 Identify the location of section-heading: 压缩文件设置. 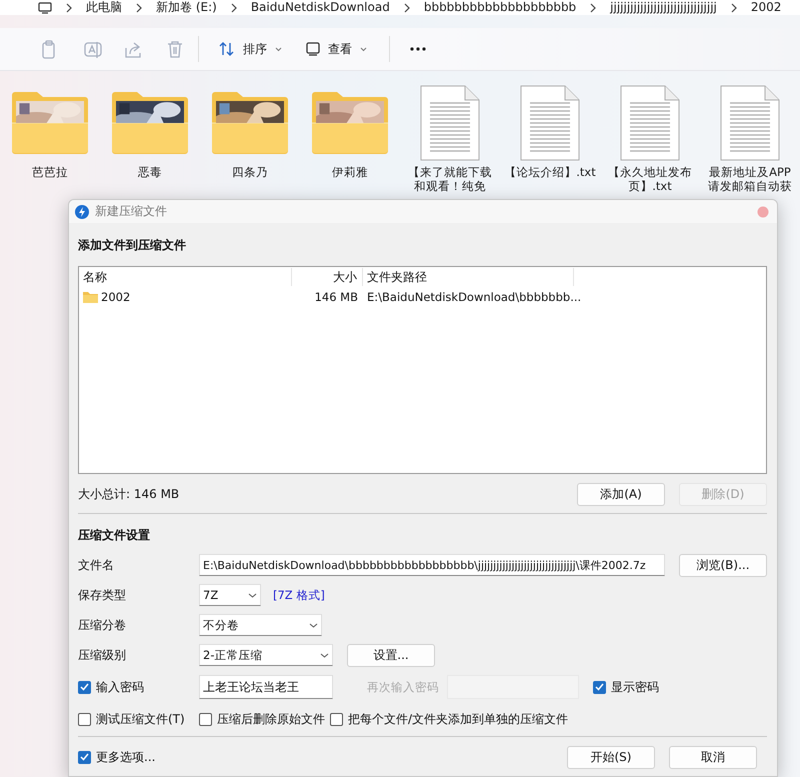
(114, 535).